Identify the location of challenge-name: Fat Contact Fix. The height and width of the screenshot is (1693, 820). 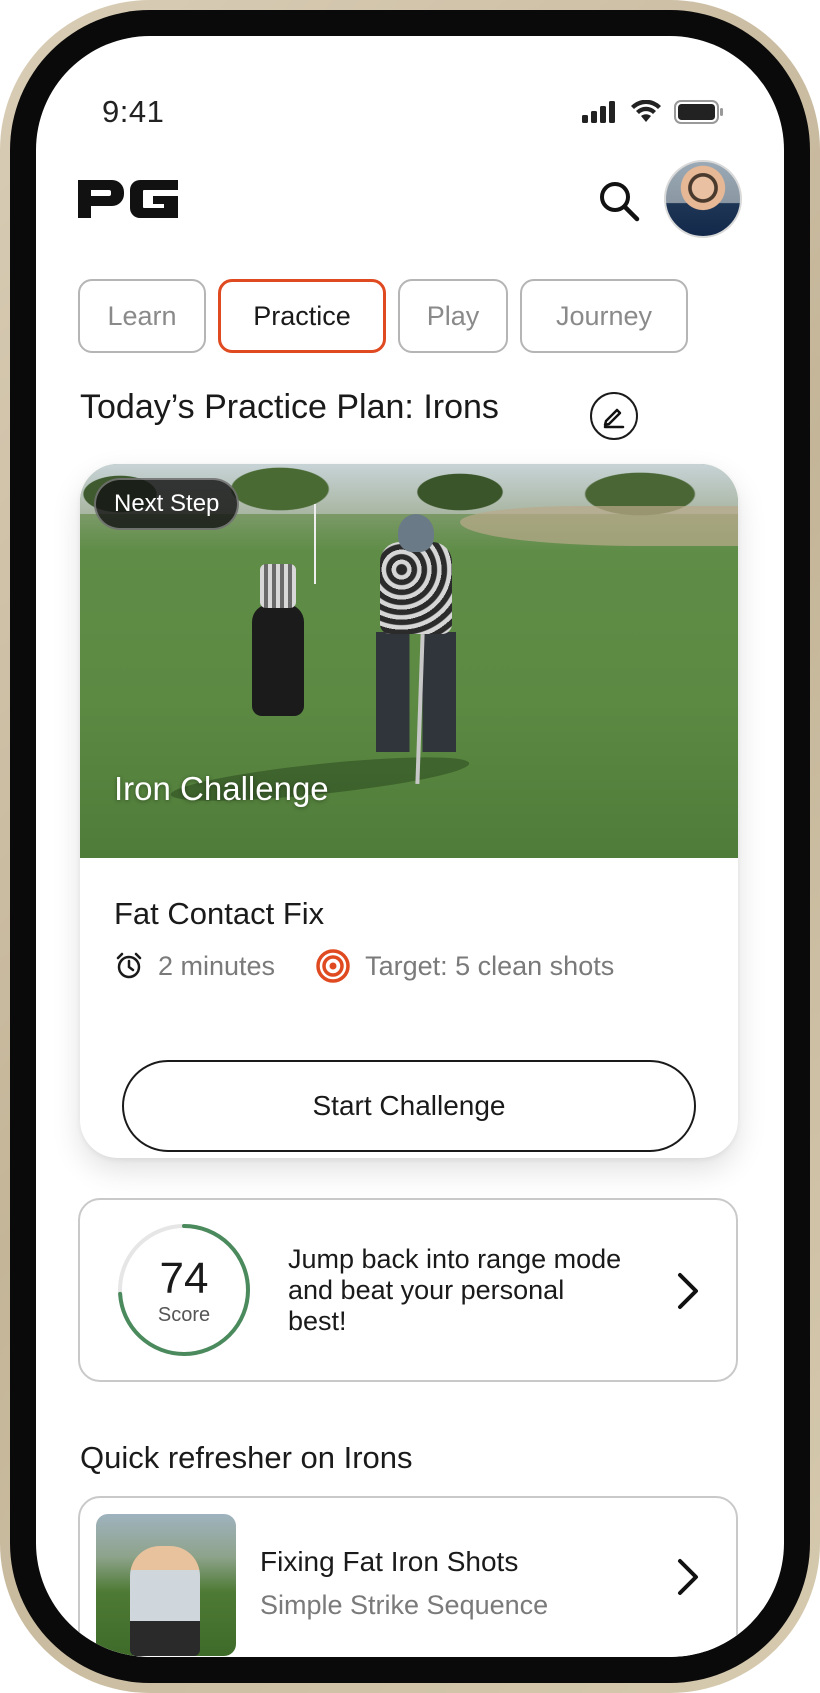
(219, 913).